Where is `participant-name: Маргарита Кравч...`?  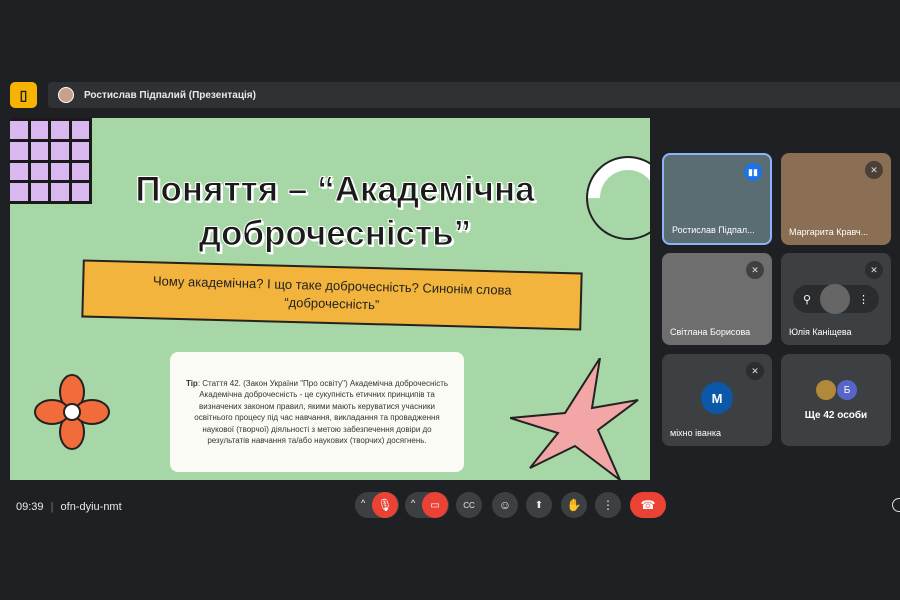 participant-name: Маргарита Кравч... is located at coordinates (829, 232).